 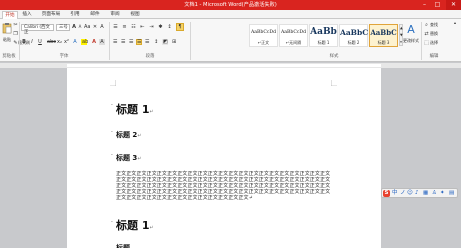 What do you see at coordinates (455, 23) in the screenshot?
I see `collapse-ribbon-icon: ▴` at bounding box center [455, 23].